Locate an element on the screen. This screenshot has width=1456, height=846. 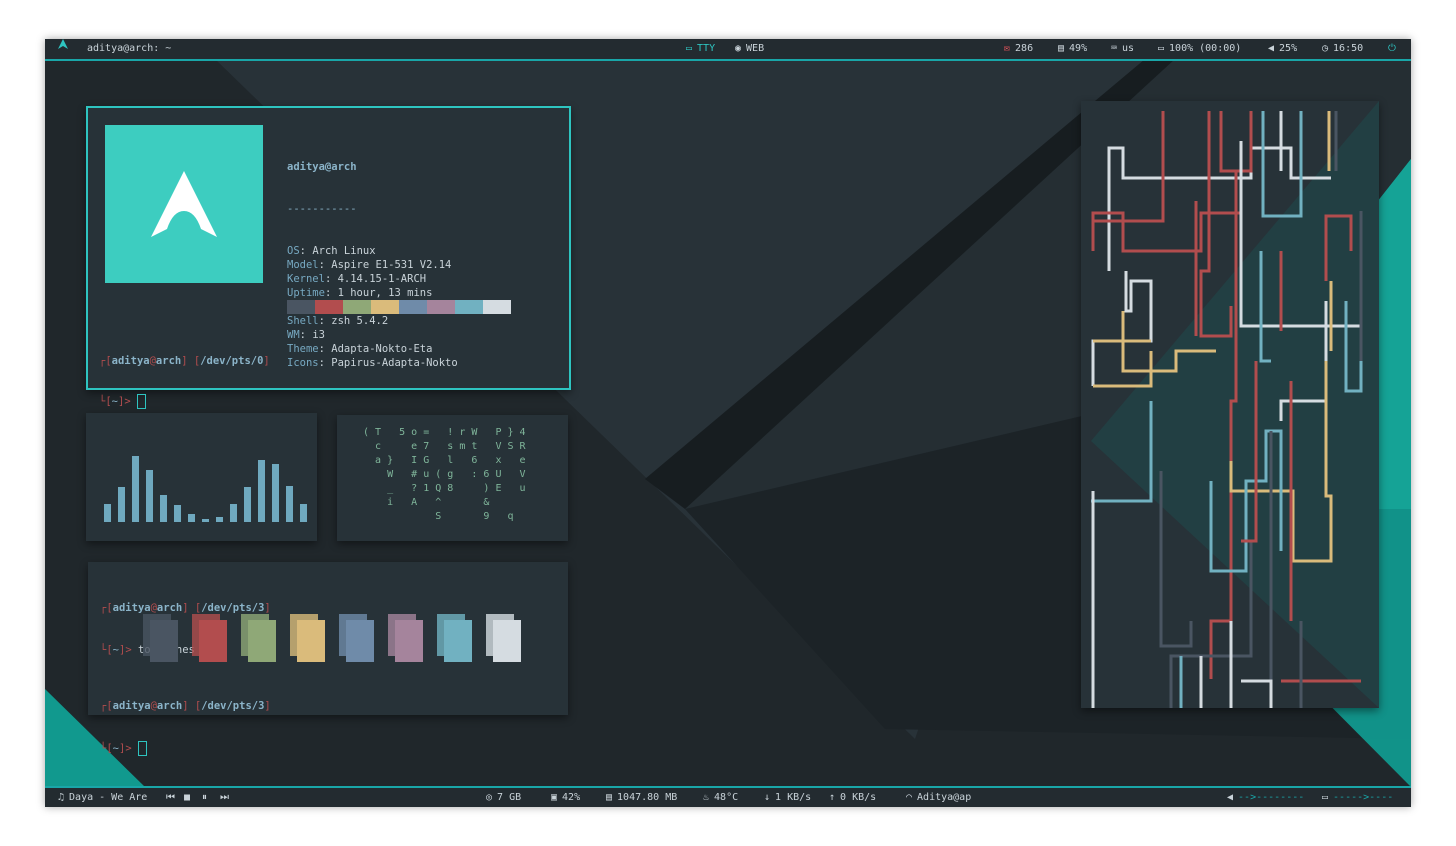
neofetch-field: Kernel: 4.14.15-1-ARCH is located at coordinates (357, 279).